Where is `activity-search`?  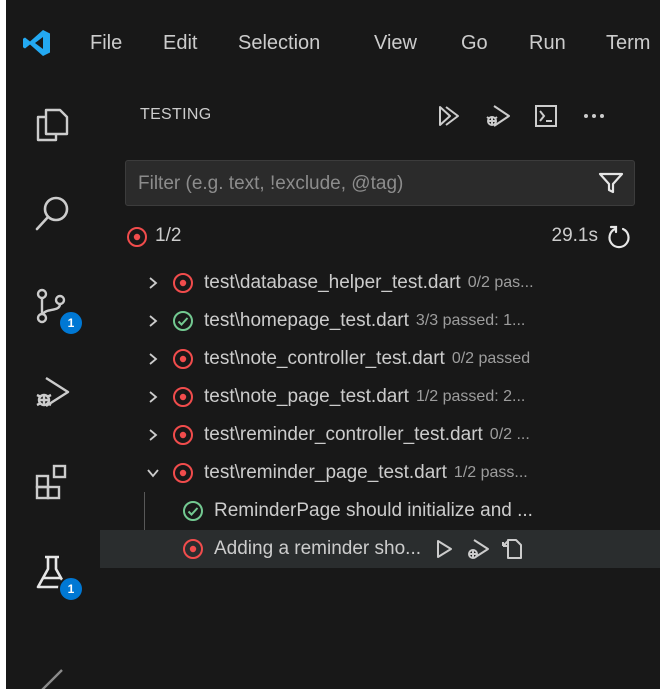 activity-search is located at coordinates (52, 214).